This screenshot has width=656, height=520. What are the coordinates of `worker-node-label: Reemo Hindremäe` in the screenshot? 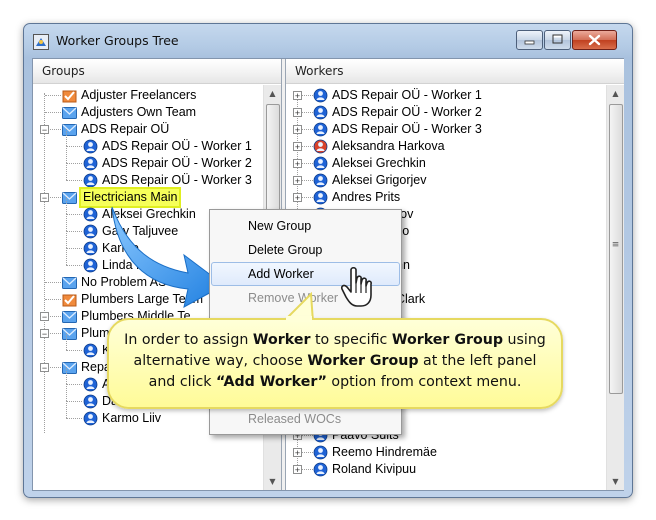 It's located at (384, 452).